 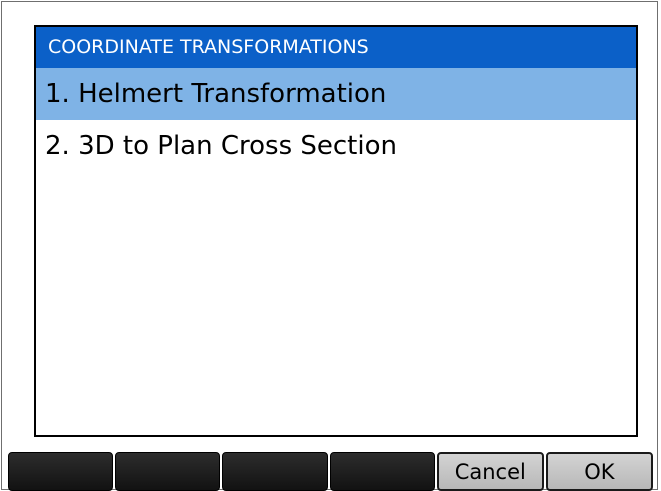 I want to click on softkey-bar: Cancel OK, so click(x=331, y=471).